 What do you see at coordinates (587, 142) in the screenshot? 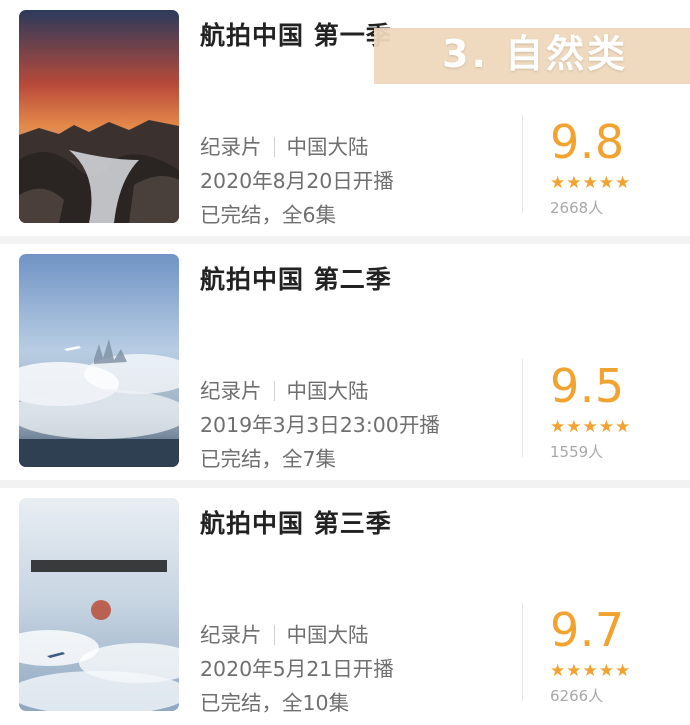
I see `score-value: 9.8` at bounding box center [587, 142].